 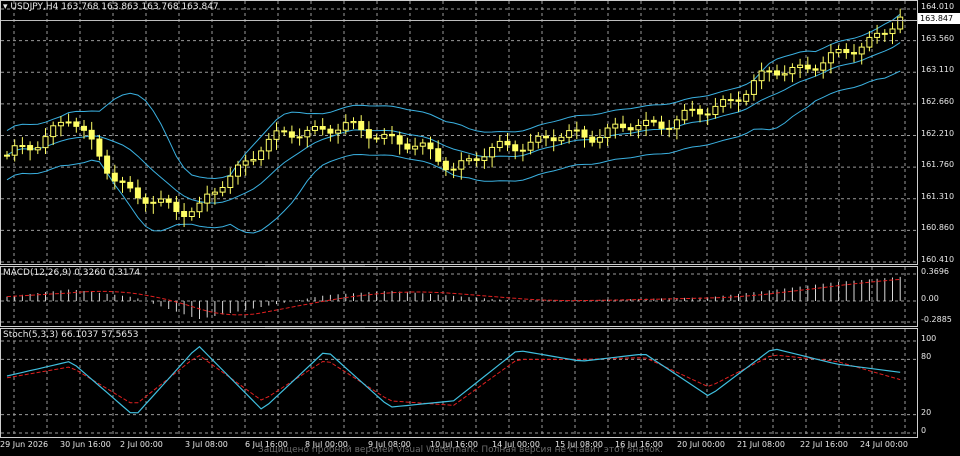 I want to click on time-axis-label: 29 Jun 2026, so click(x=24, y=444).